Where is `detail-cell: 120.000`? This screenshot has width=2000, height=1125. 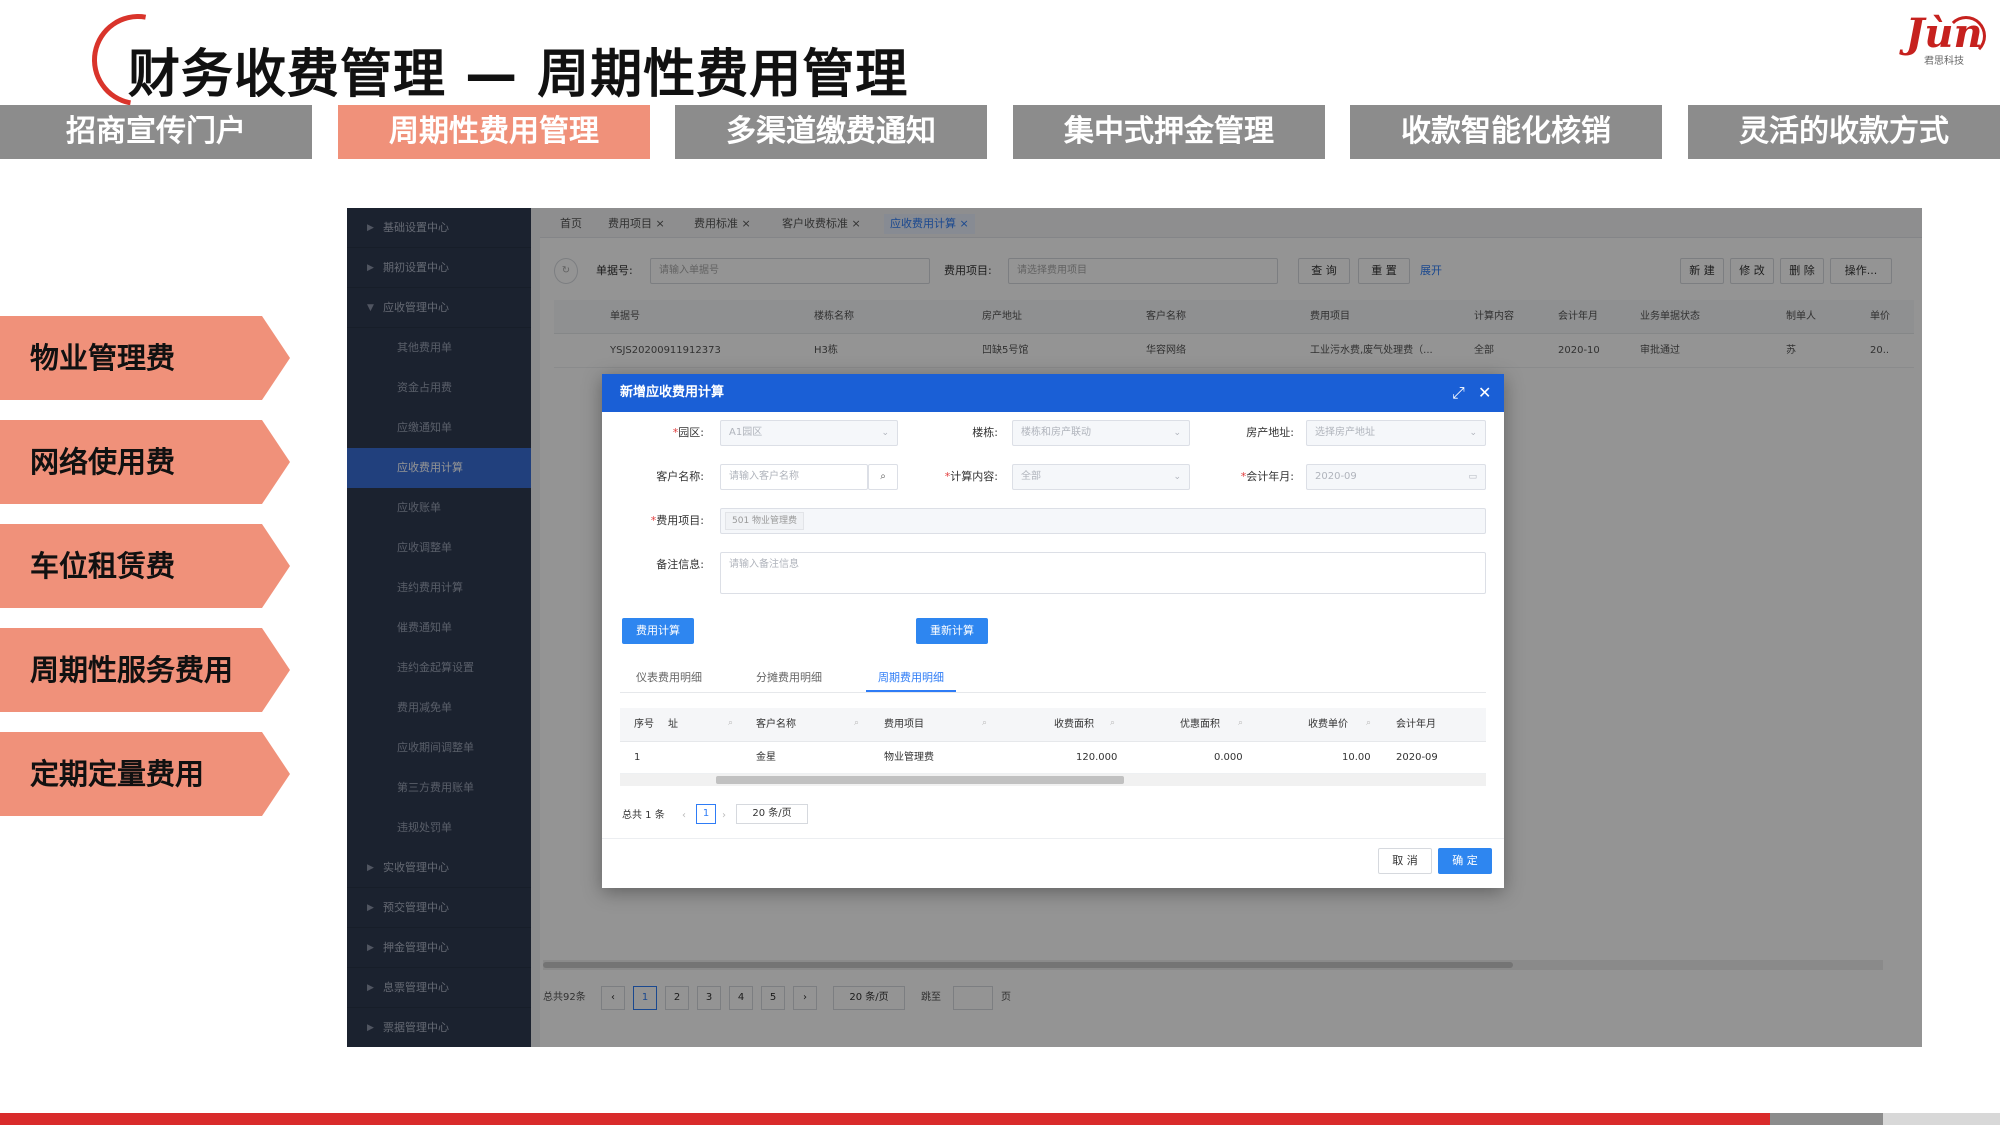 detail-cell: 120.000 is located at coordinates (1097, 757).